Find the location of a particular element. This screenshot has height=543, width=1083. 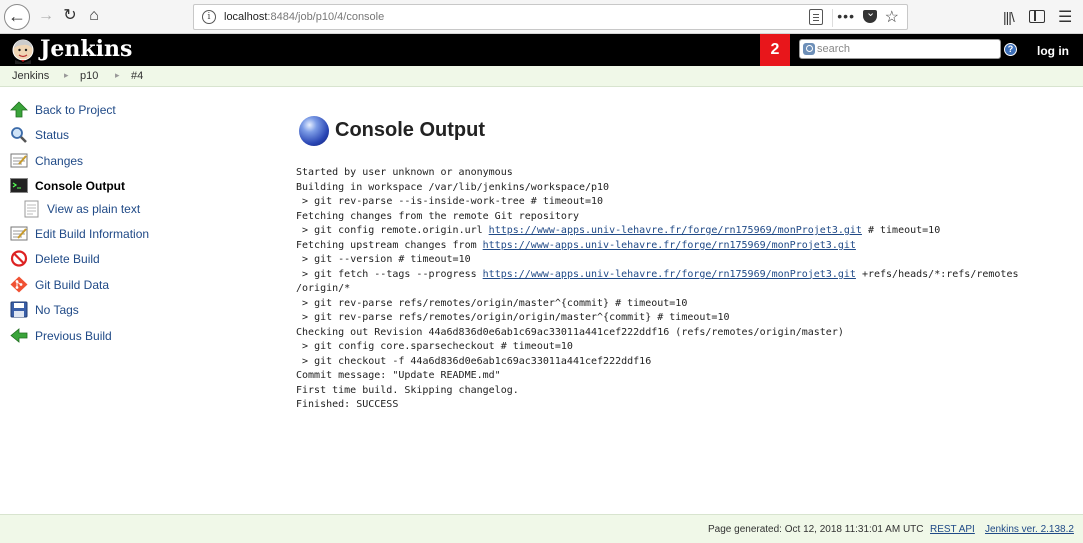

sidebar-item-label: Previous Build is located at coordinates (73, 336).